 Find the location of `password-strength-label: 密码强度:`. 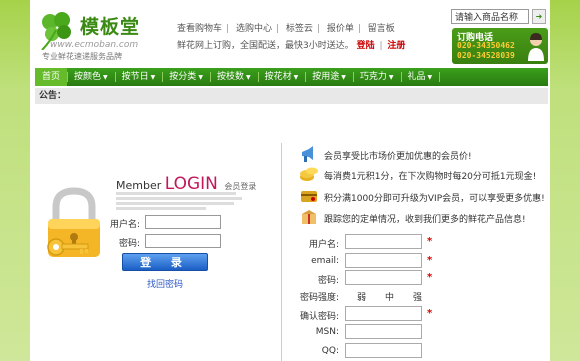

password-strength-label: 密码强度: is located at coordinates (319, 298).